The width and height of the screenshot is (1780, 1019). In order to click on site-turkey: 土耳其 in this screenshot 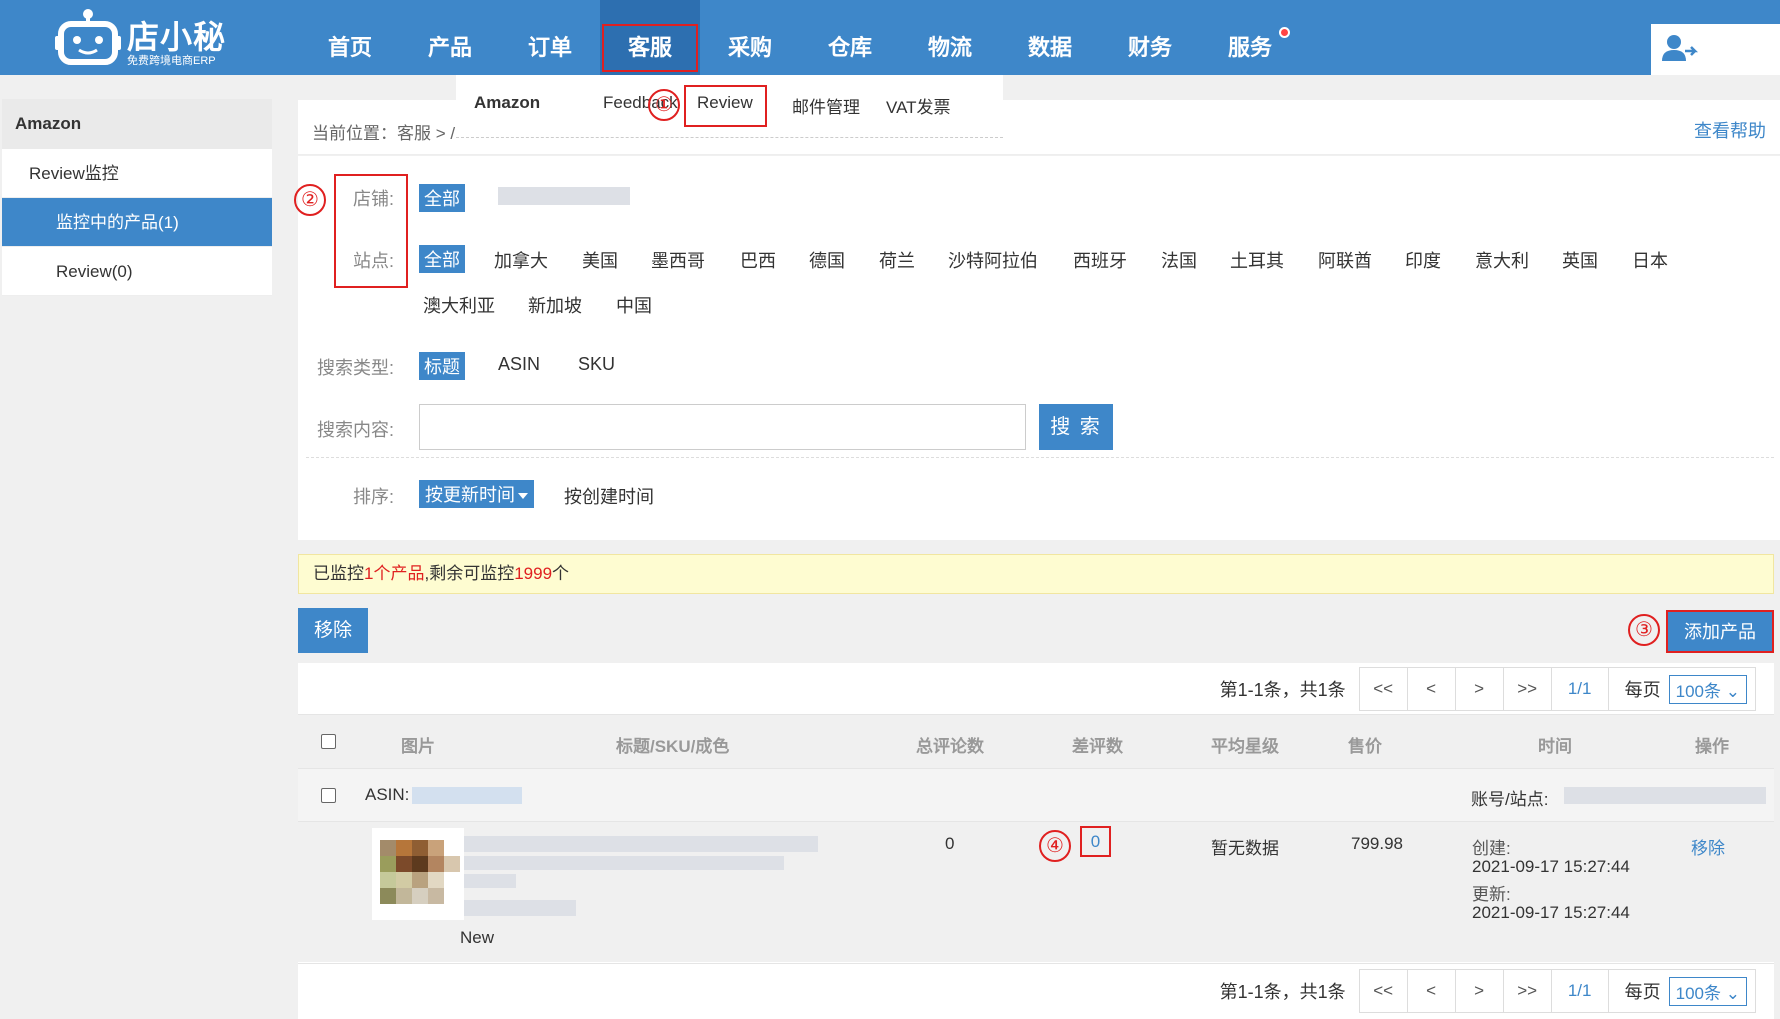, I will do `click(1257, 260)`.